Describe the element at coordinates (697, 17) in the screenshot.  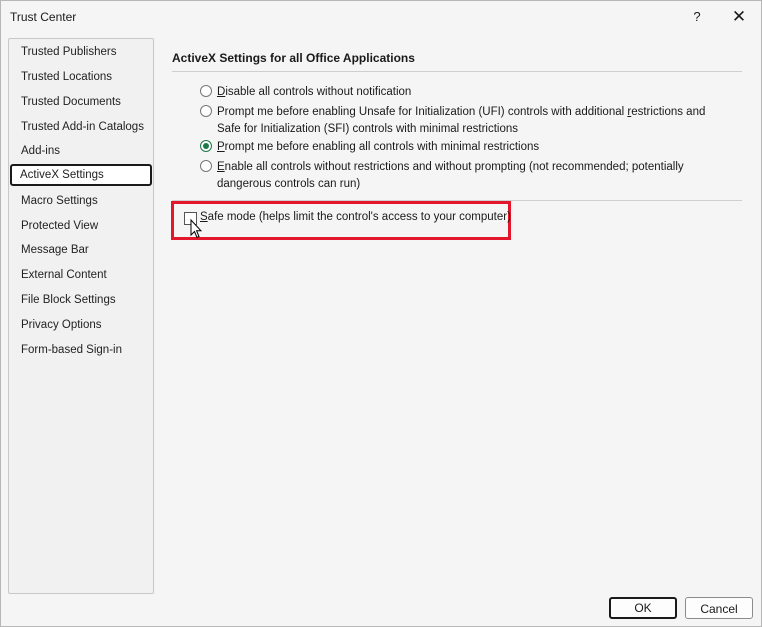
I see `help-button: ?` at that location.